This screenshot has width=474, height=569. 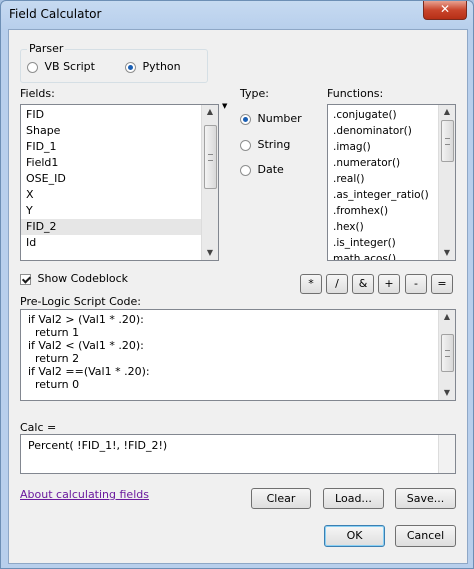 I want to click on list-item: .hex(), so click(x=391, y=227).